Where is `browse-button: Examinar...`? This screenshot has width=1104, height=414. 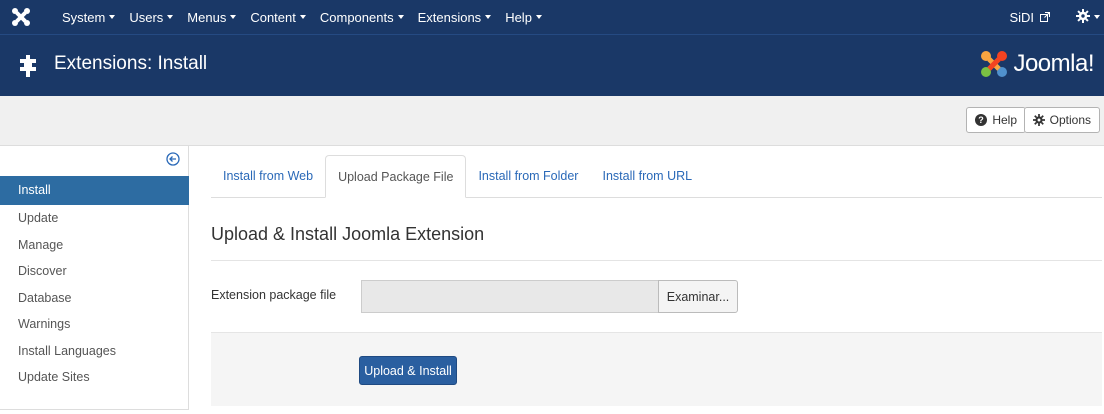 browse-button: Examinar... is located at coordinates (698, 296).